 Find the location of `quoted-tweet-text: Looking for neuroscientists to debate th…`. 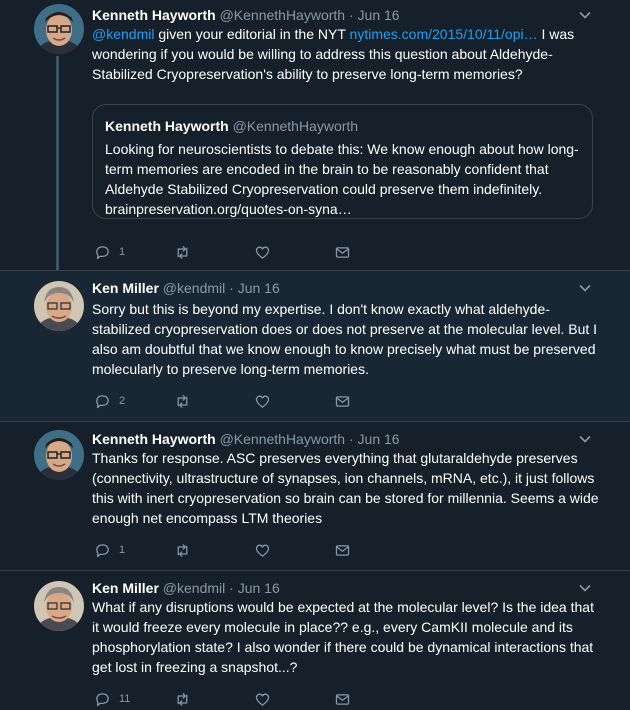

quoted-tweet-text: Looking for neuroscientists to debate th… is located at coordinates (342, 179).